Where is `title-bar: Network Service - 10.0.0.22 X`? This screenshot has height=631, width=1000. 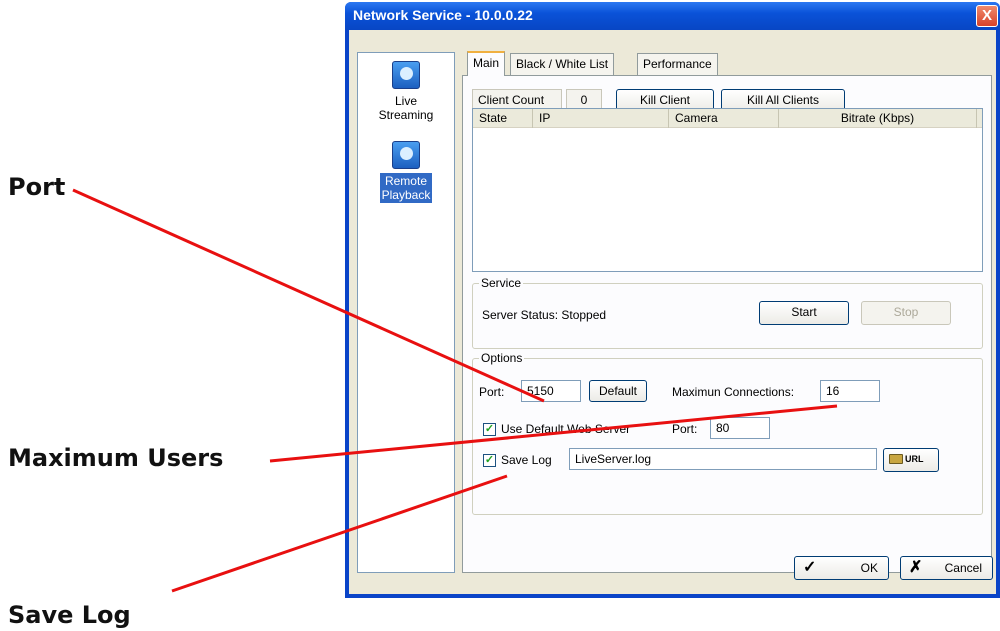
title-bar: Network Service - 10.0.0.22 X is located at coordinates (672, 16).